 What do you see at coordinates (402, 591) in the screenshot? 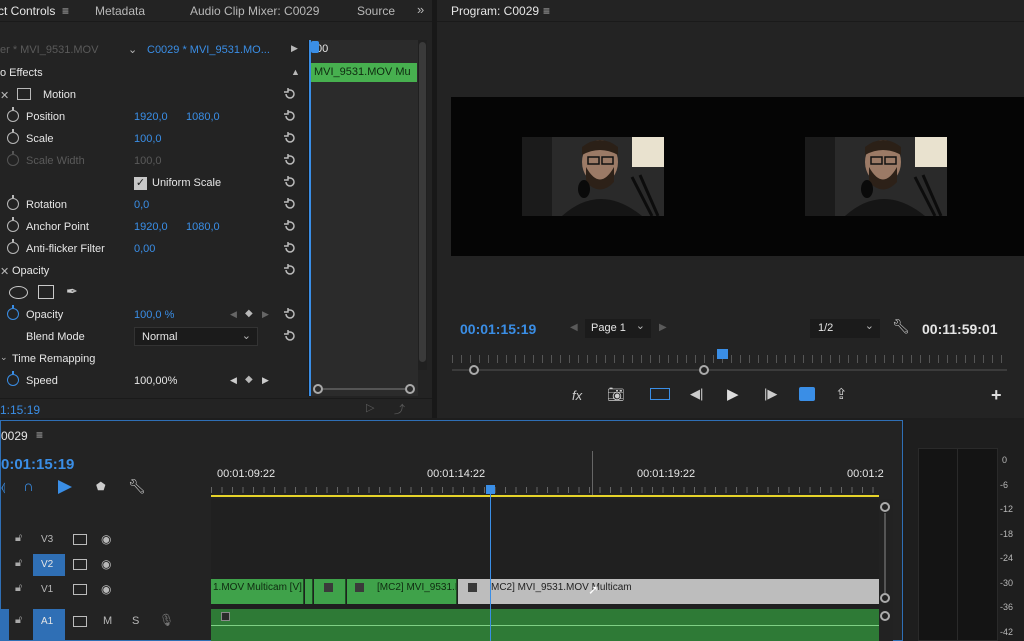
I see `timeline-clip: [MC2] MVI_9531.M` at bounding box center [402, 591].